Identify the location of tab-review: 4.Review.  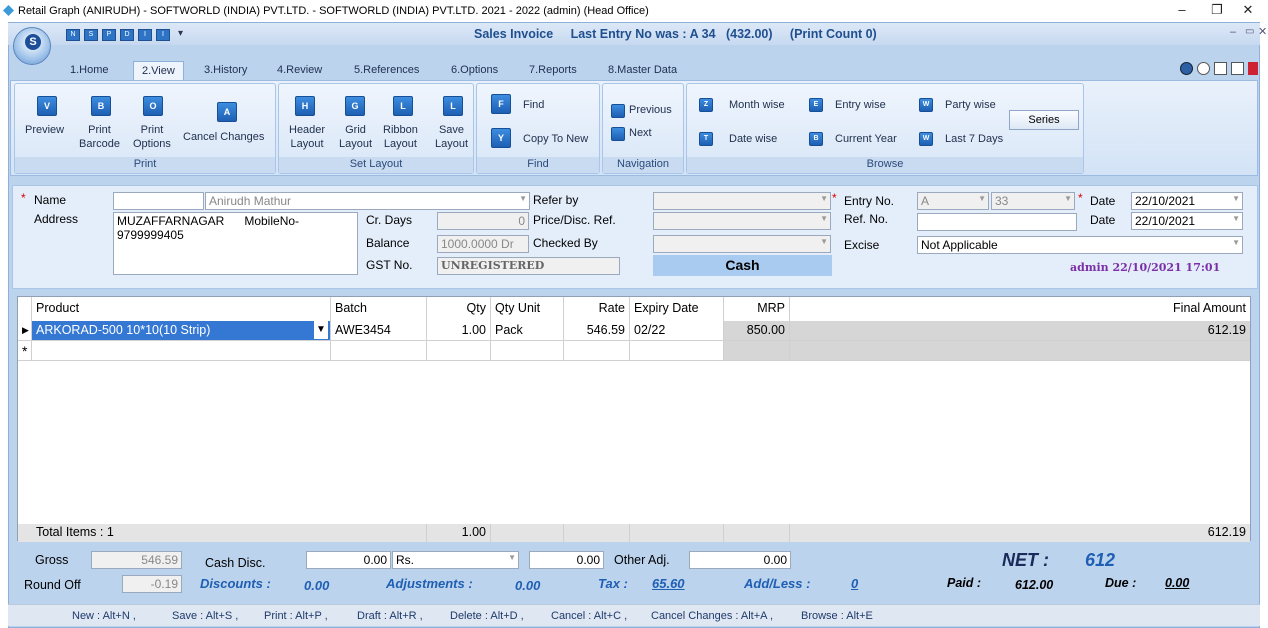
(299, 71).